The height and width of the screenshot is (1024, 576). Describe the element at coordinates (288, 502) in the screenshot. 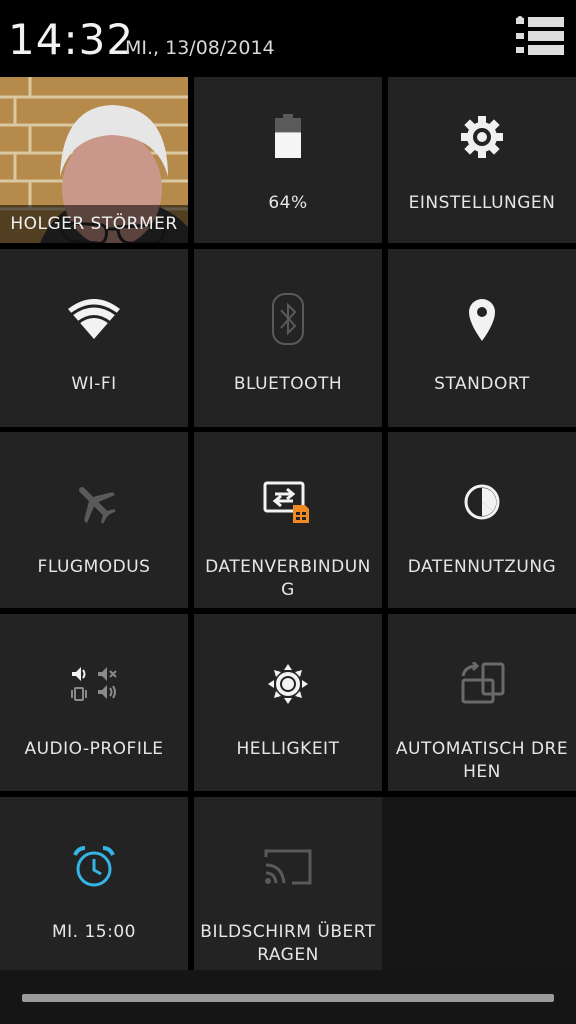

I see `data-connection-icon` at that location.